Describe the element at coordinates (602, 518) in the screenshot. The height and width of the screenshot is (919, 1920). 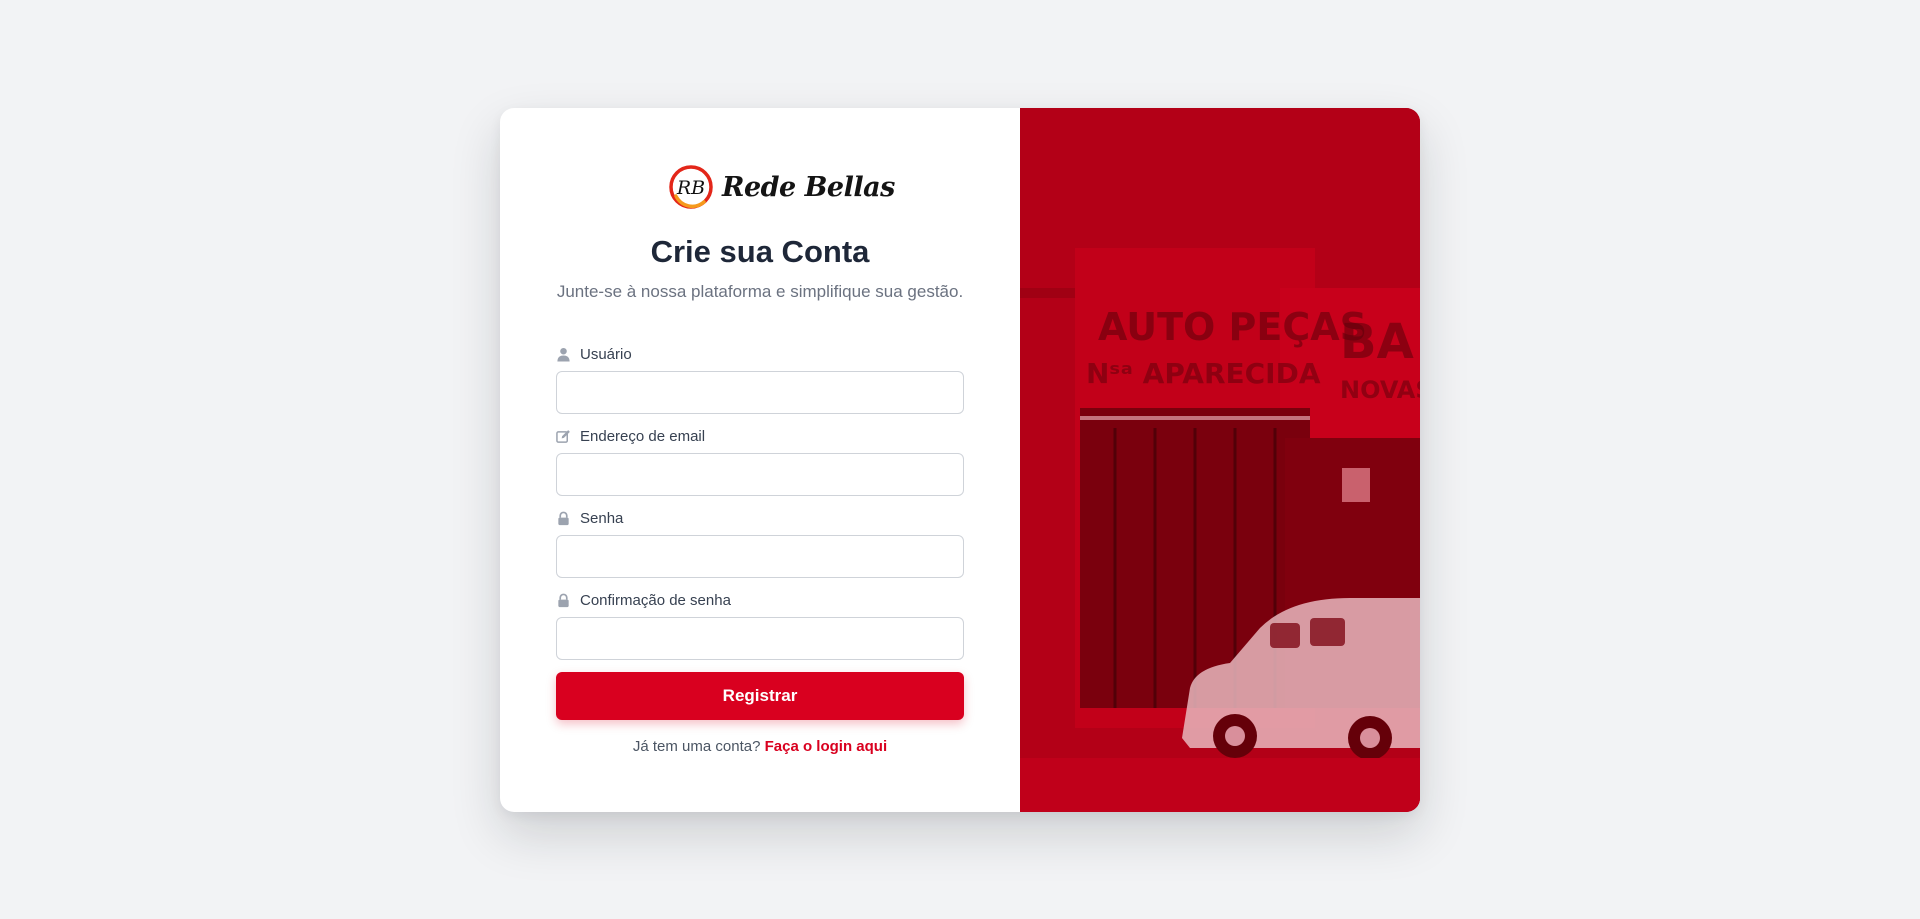
I see `password-label-text: Senha` at that location.